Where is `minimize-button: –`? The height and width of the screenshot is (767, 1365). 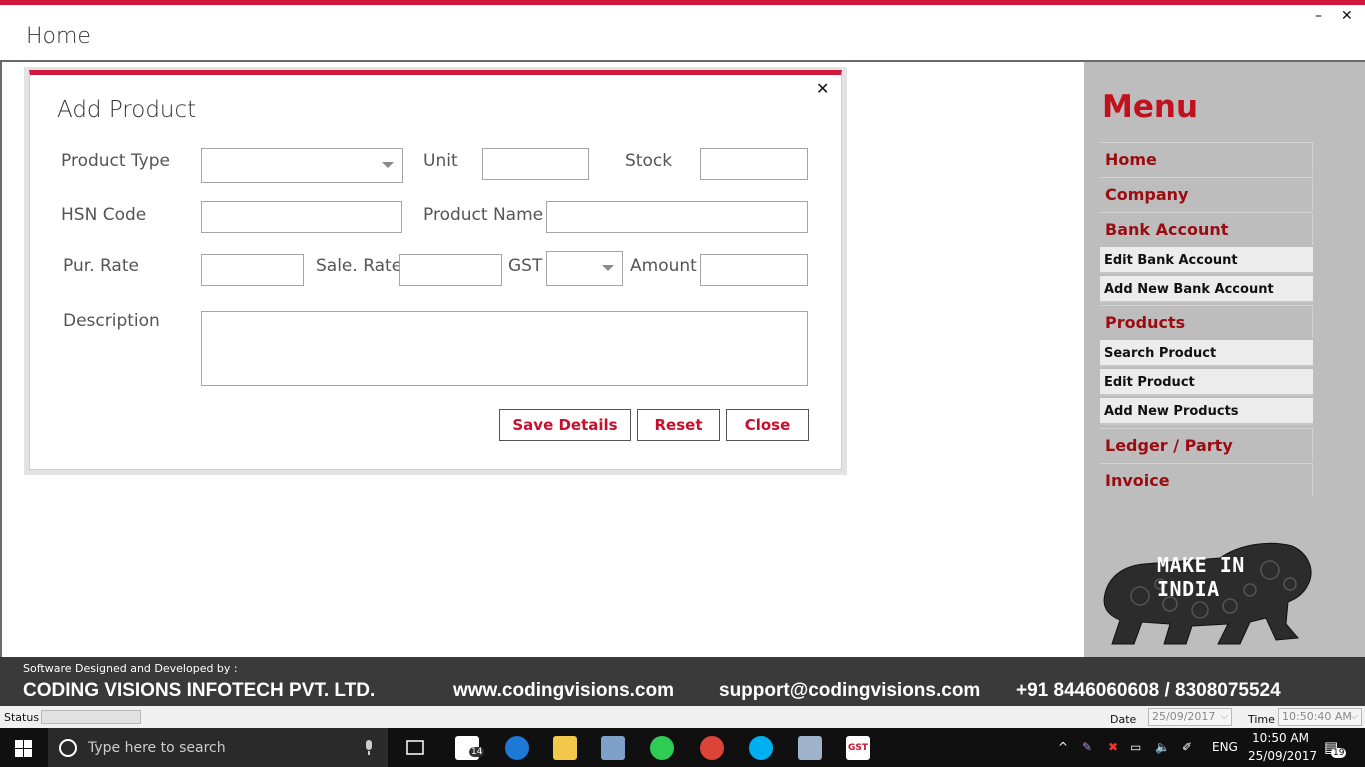
minimize-button: – is located at coordinates (1318, 16).